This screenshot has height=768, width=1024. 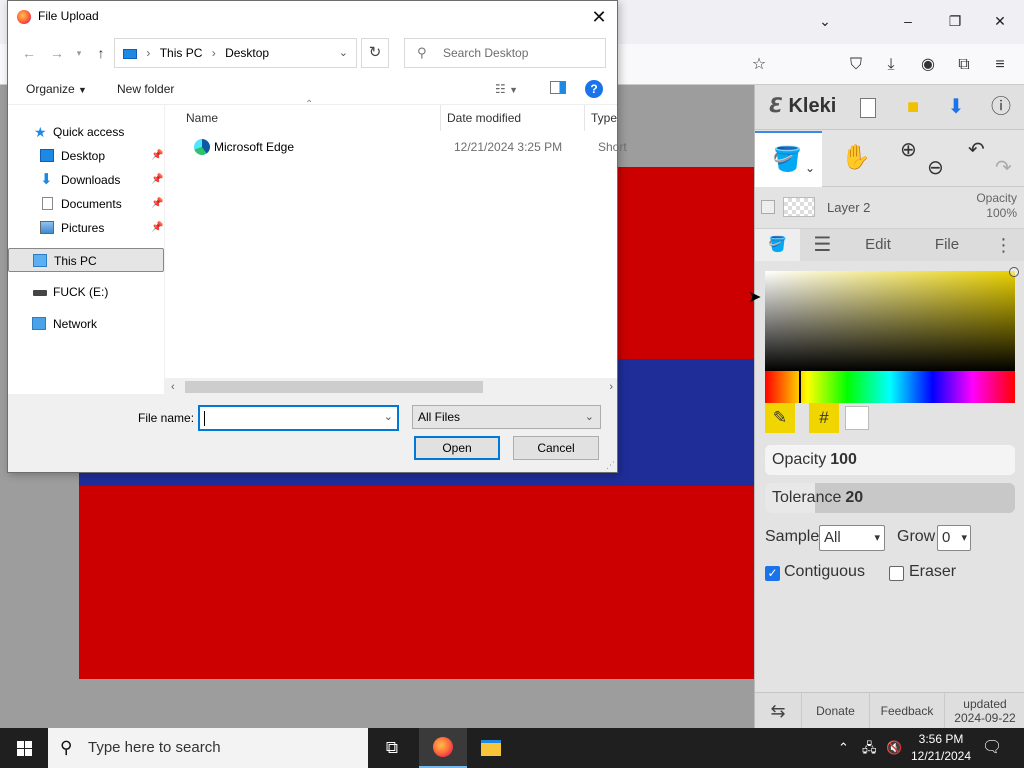 I want to click on help-icon: ⓘ, so click(x=1001, y=107).